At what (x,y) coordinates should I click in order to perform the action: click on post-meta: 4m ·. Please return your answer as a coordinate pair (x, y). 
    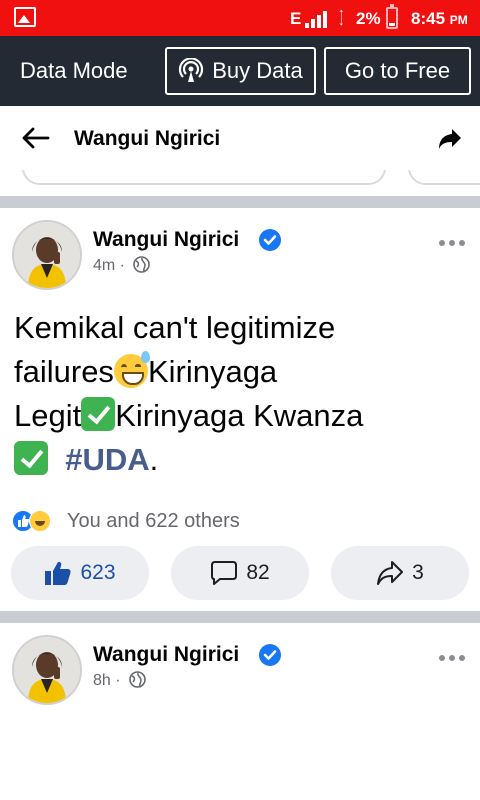
    Looking at the image, I should click on (122, 265).